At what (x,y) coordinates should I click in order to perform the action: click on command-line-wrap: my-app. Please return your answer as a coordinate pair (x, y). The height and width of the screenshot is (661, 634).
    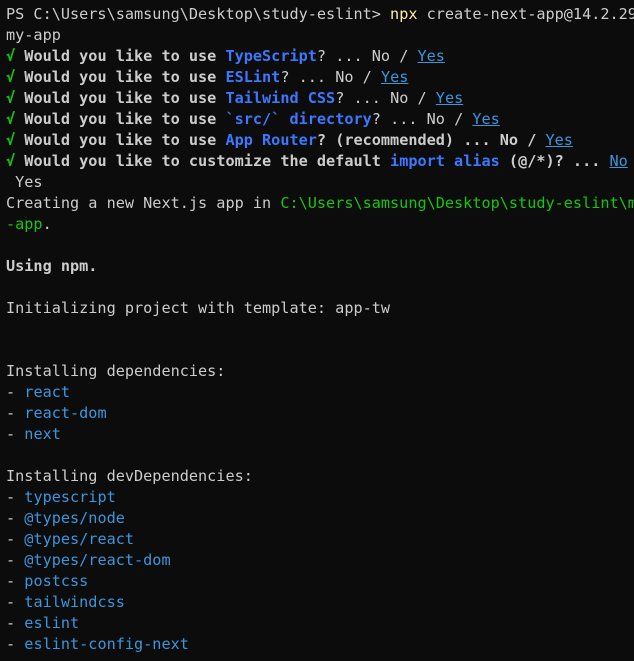
    Looking at the image, I should click on (33, 35).